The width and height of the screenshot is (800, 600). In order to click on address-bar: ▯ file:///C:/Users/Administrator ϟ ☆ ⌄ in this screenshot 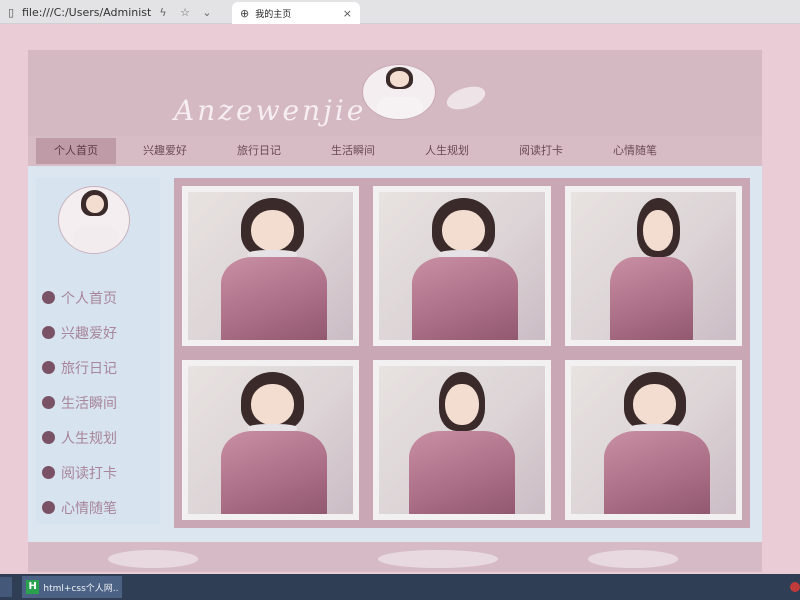, I will do `click(114, 12)`.